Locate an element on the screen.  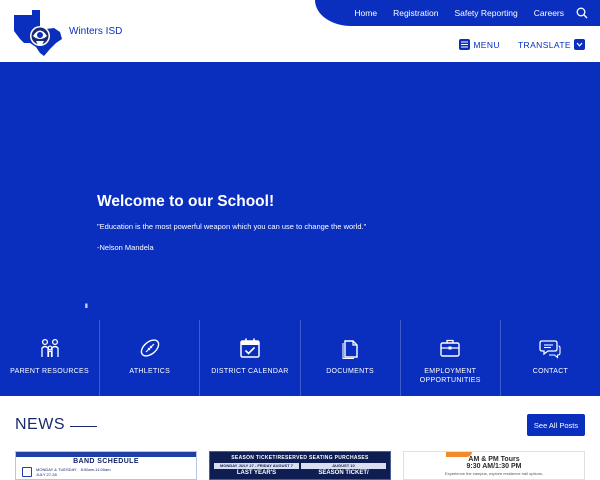
chevron-down-icon is located at coordinates (579, 44).